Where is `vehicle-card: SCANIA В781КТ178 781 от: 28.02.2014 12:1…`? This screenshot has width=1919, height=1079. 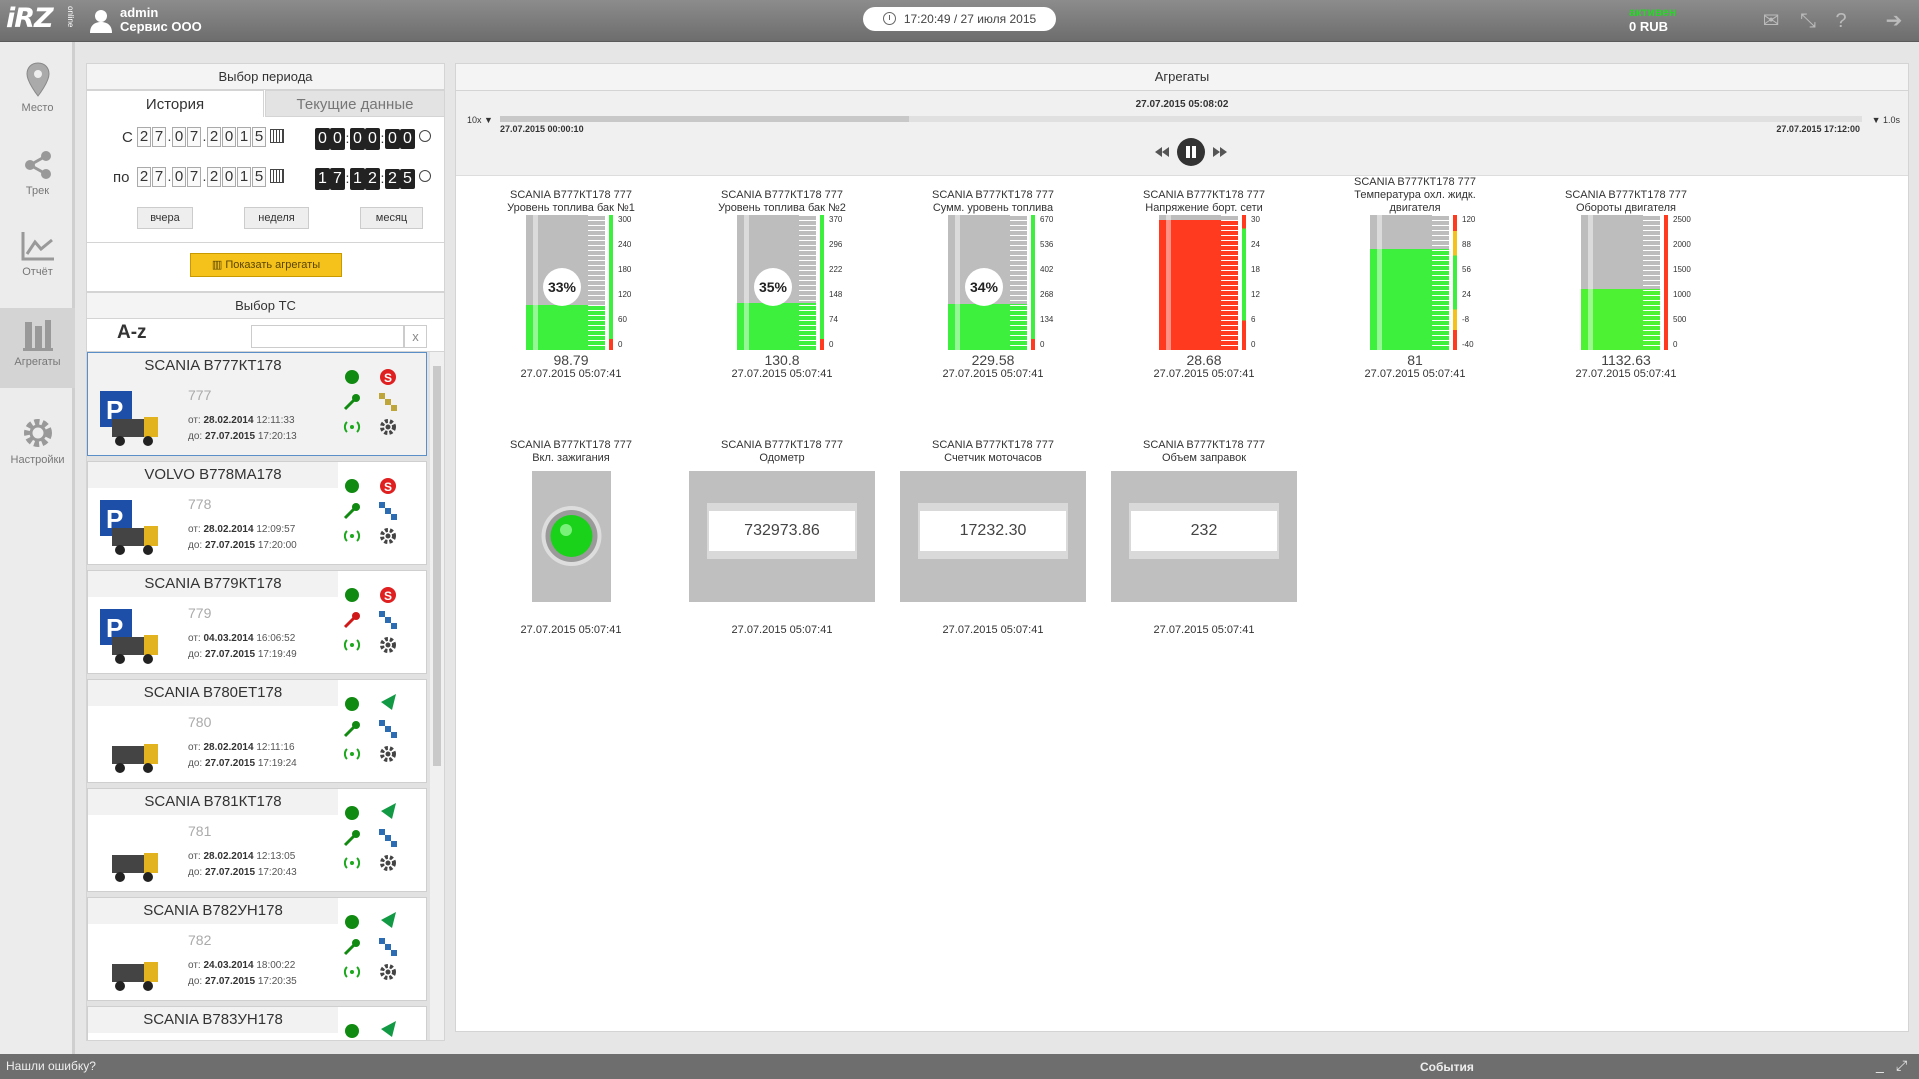 vehicle-card: SCANIA В781КТ178 781 от: 28.02.2014 12:1… is located at coordinates (257, 840).